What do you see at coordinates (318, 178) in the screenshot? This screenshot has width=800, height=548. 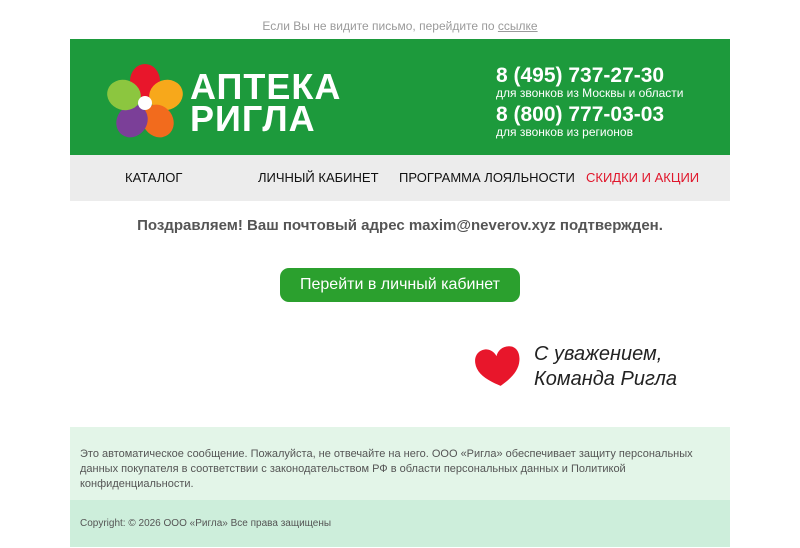 I see `nav-account: ЛИЧНЫЙ КАБИНЕТ` at bounding box center [318, 178].